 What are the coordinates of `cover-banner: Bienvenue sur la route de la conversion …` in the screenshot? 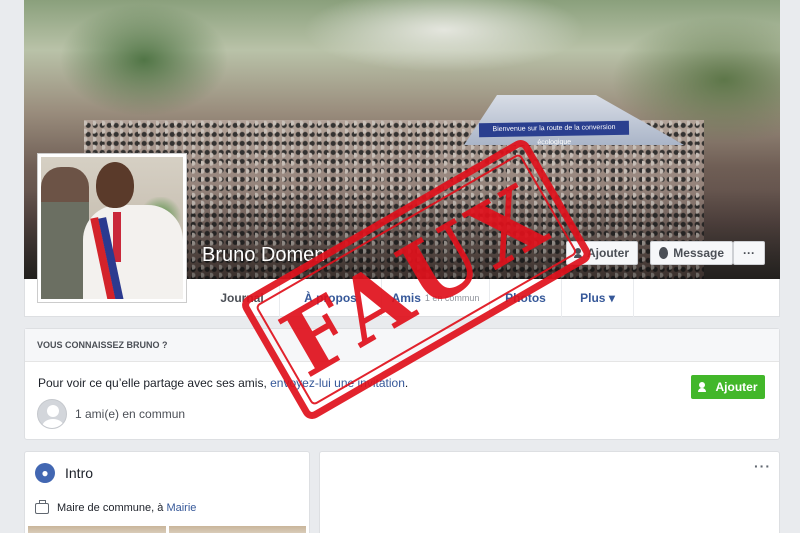 It's located at (554, 133).